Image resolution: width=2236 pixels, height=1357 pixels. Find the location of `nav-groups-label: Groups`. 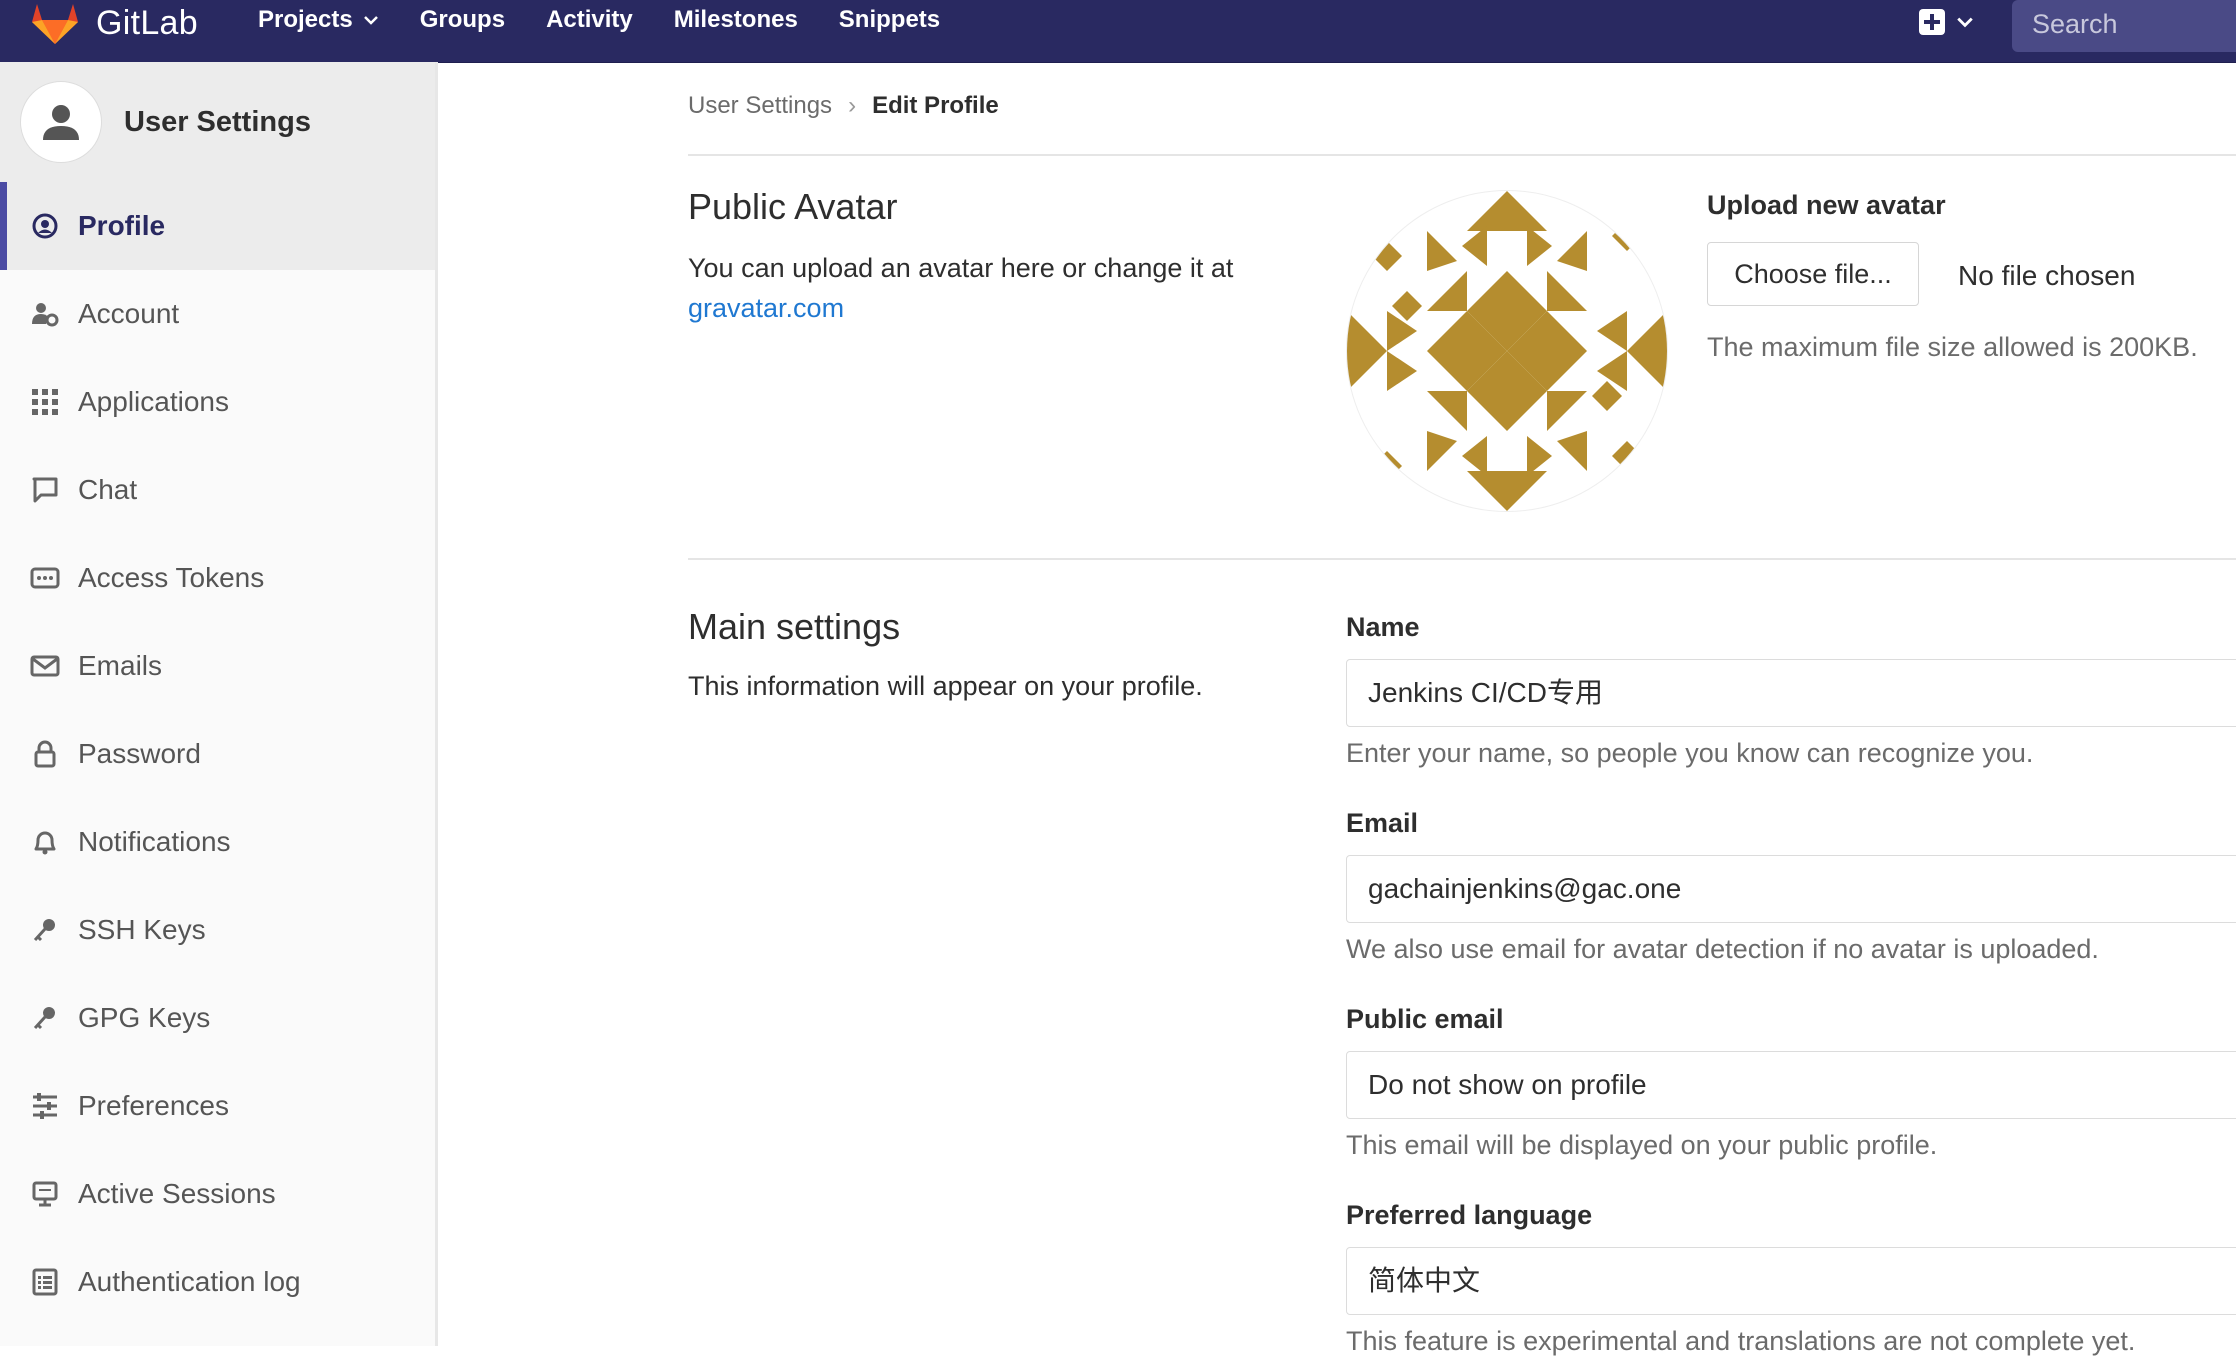

nav-groups-label: Groups is located at coordinates (462, 19).